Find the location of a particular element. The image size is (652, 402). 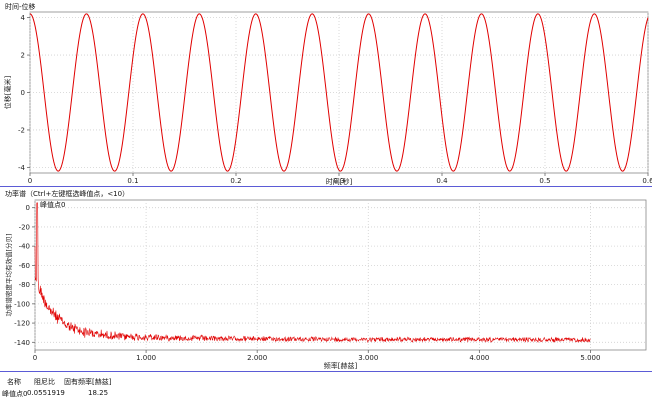

table-header-frequency: 固有频率[赫兹] is located at coordinates (88, 382).